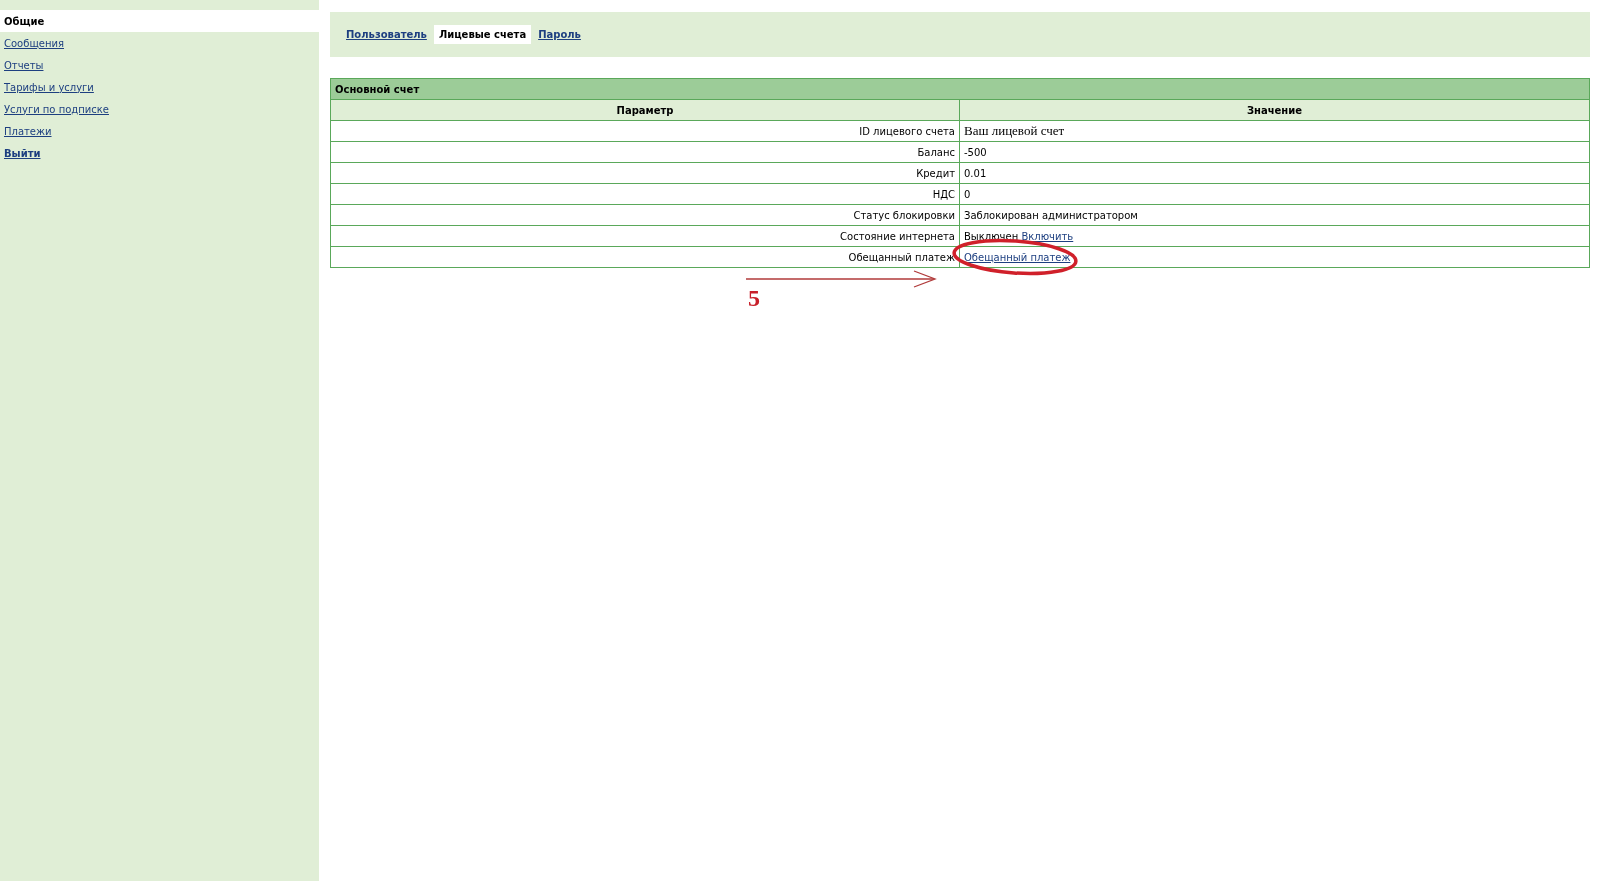  Describe the element at coordinates (645, 236) in the screenshot. I see `table-cell: Состояние интернета` at that location.